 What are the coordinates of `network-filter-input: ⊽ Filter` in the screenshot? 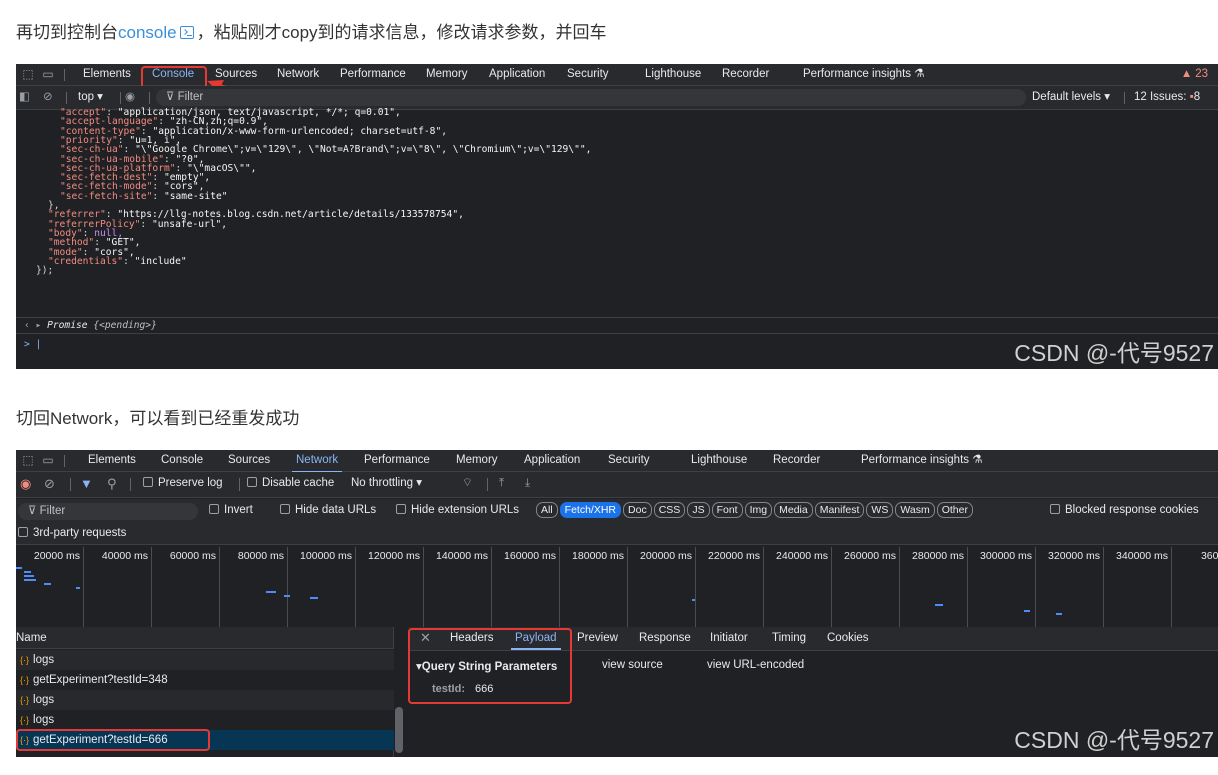 It's located at (108, 511).